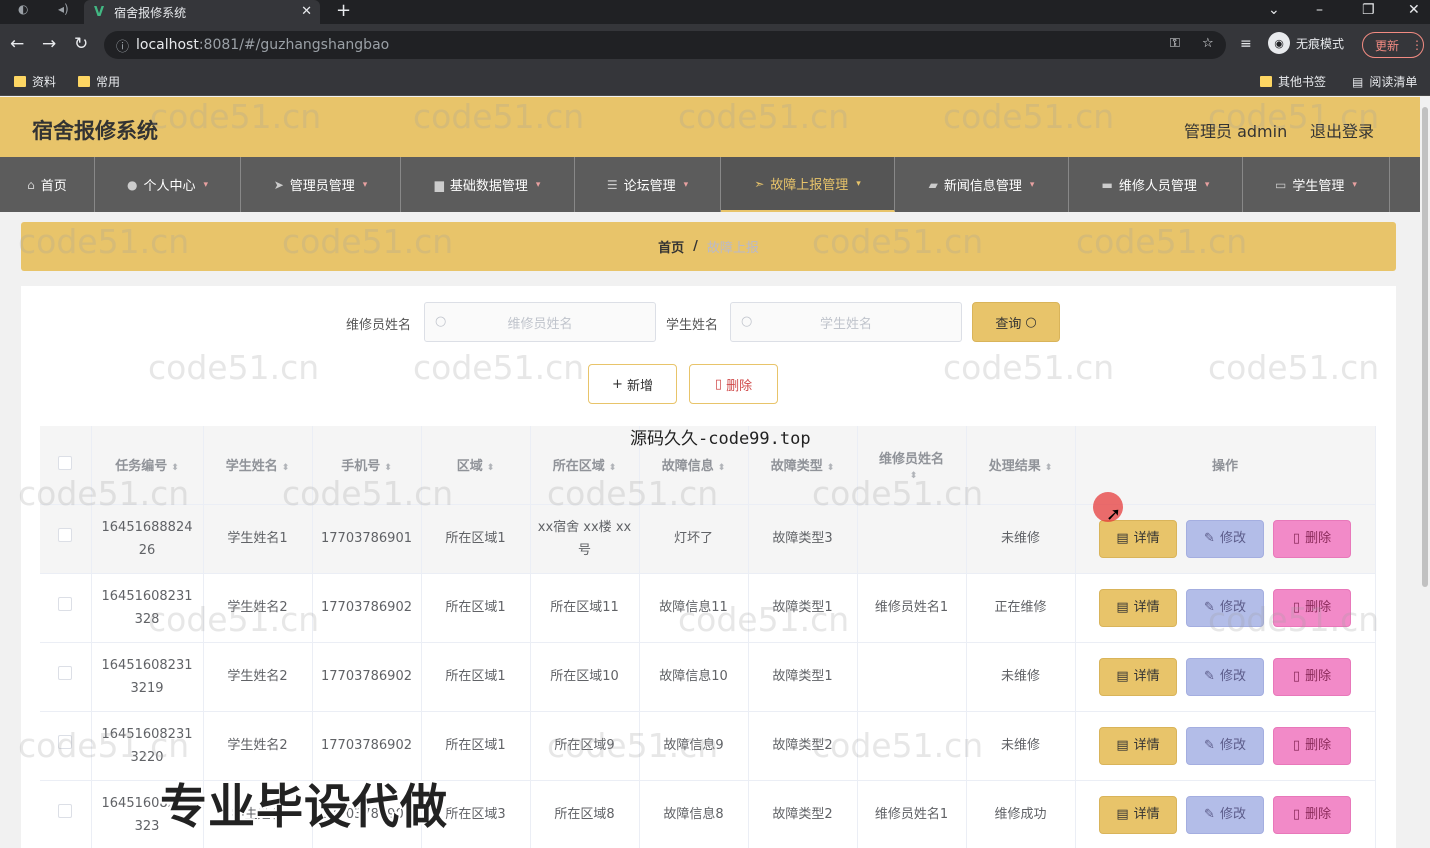 The height and width of the screenshot is (848, 1430). Describe the element at coordinates (1316, 184) in the screenshot. I see `nav-item-students: ▭ 学生管理 ▾` at that location.